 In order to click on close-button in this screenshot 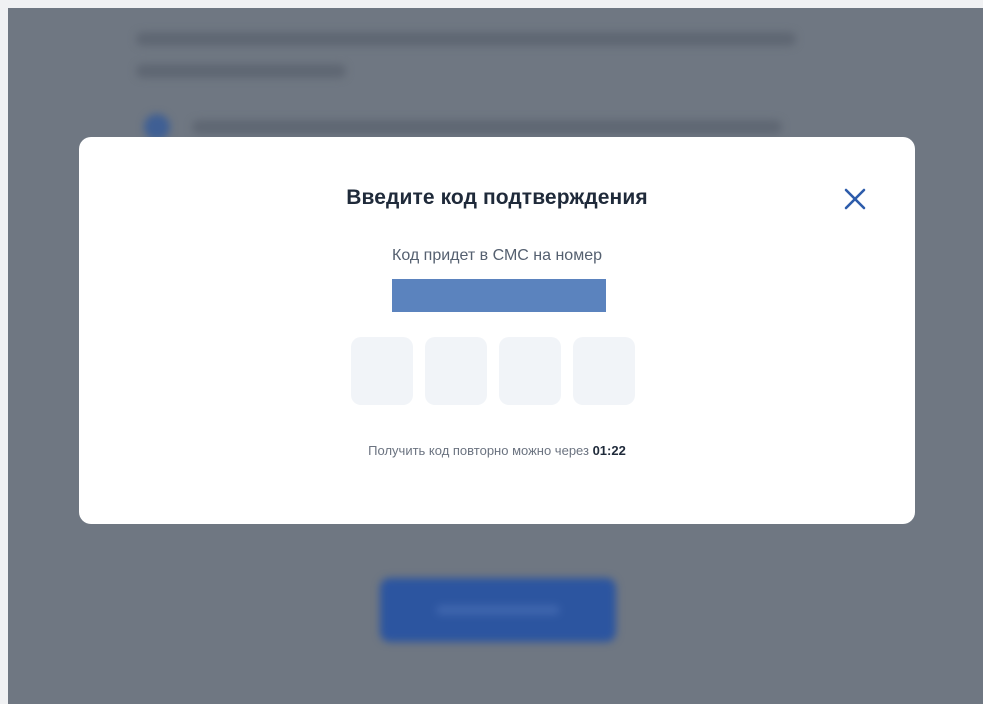, I will do `click(855, 199)`.